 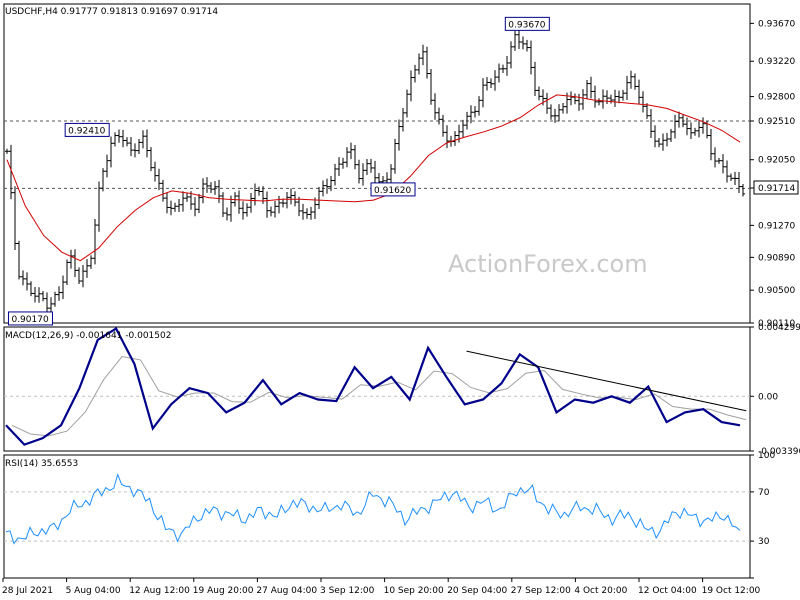 I want to click on price-callout-label: 0.91620, so click(x=392, y=191).